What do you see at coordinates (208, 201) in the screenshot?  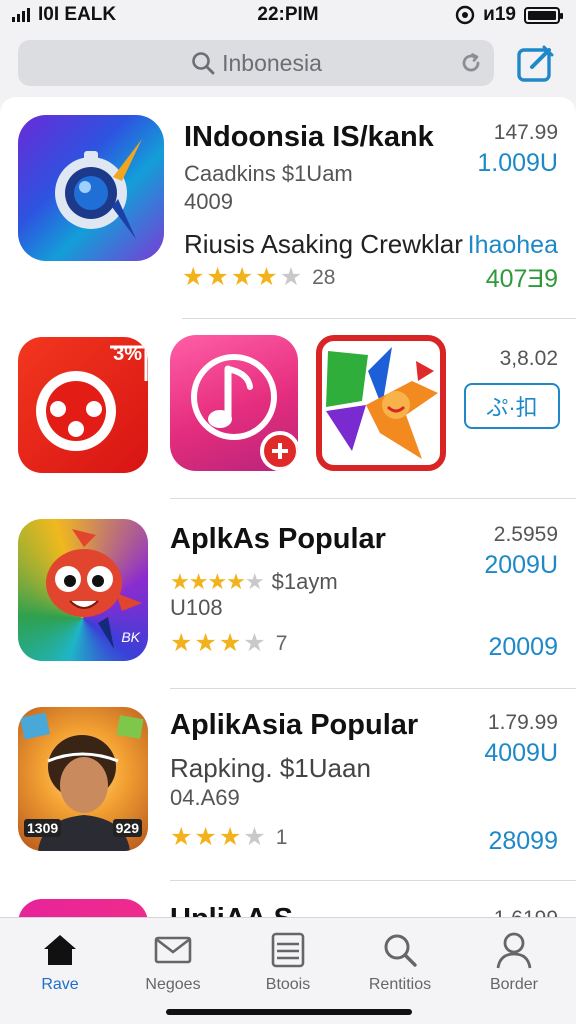 I see `app-meta: 4009` at bounding box center [208, 201].